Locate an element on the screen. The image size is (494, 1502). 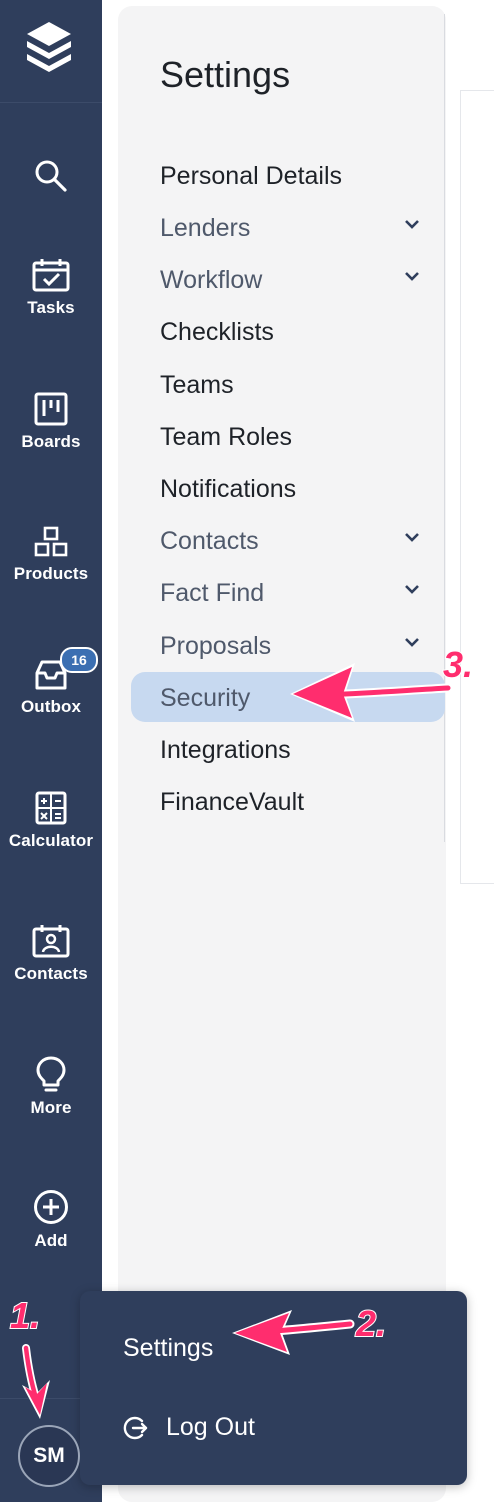
rail-boards-label: Boards is located at coordinates (51, 441).